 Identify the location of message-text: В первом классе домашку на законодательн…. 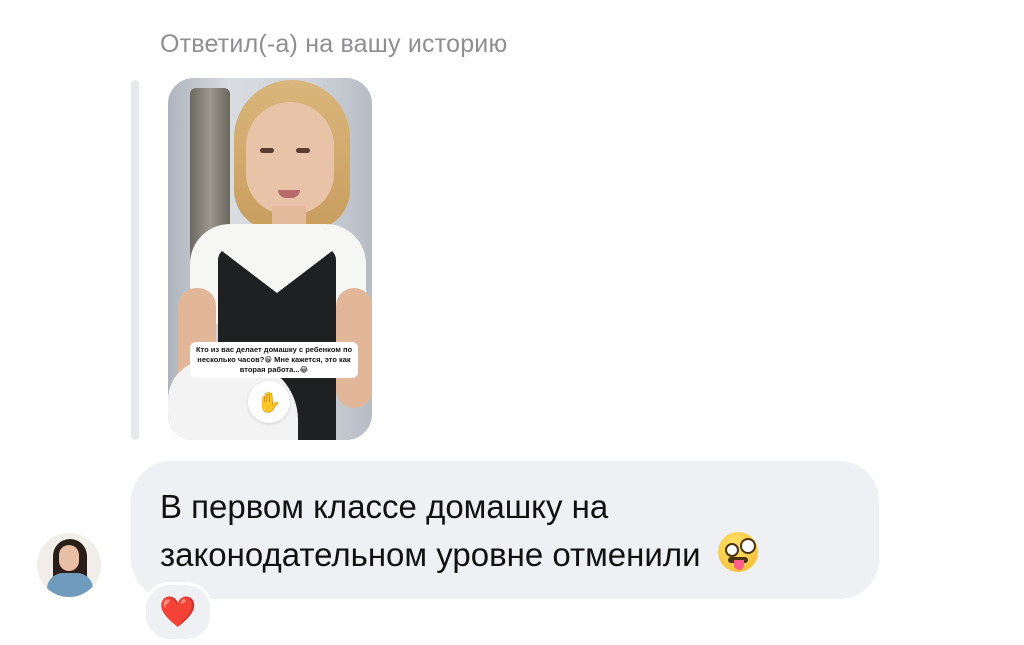
(430, 530).